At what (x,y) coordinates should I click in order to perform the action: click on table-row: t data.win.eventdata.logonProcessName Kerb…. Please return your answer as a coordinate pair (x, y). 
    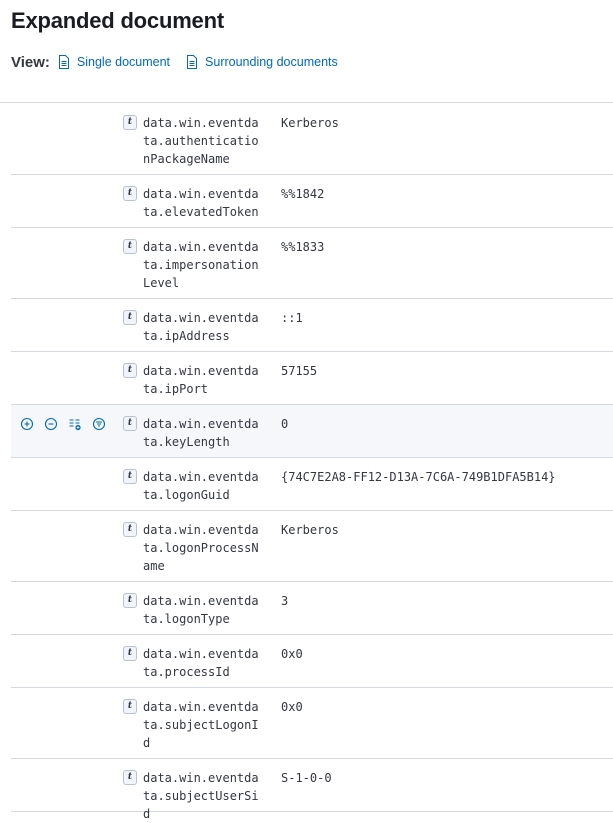
    Looking at the image, I should click on (312, 546).